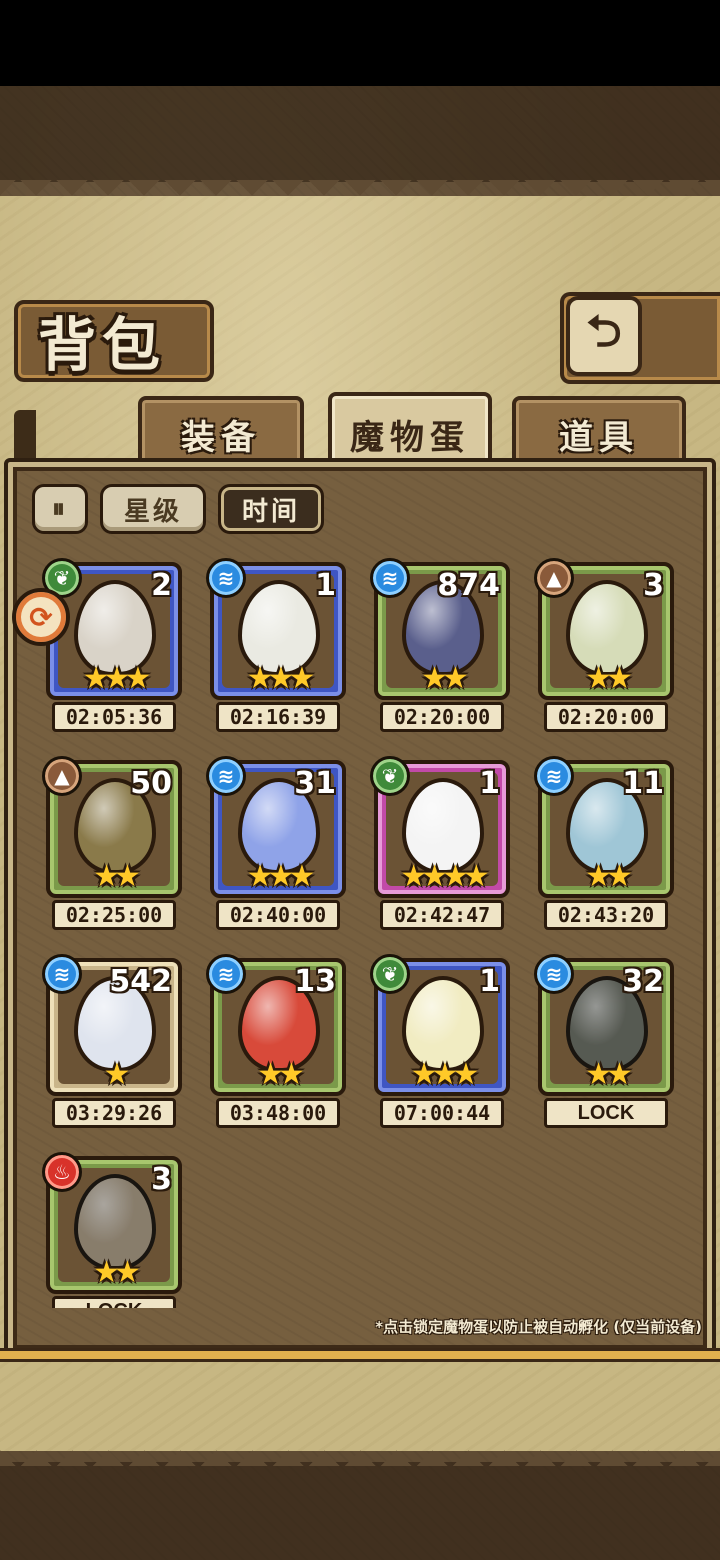 This screenshot has width=720, height=1560. Describe the element at coordinates (468, 585) in the screenshot. I see `egg-count: 874` at that location.